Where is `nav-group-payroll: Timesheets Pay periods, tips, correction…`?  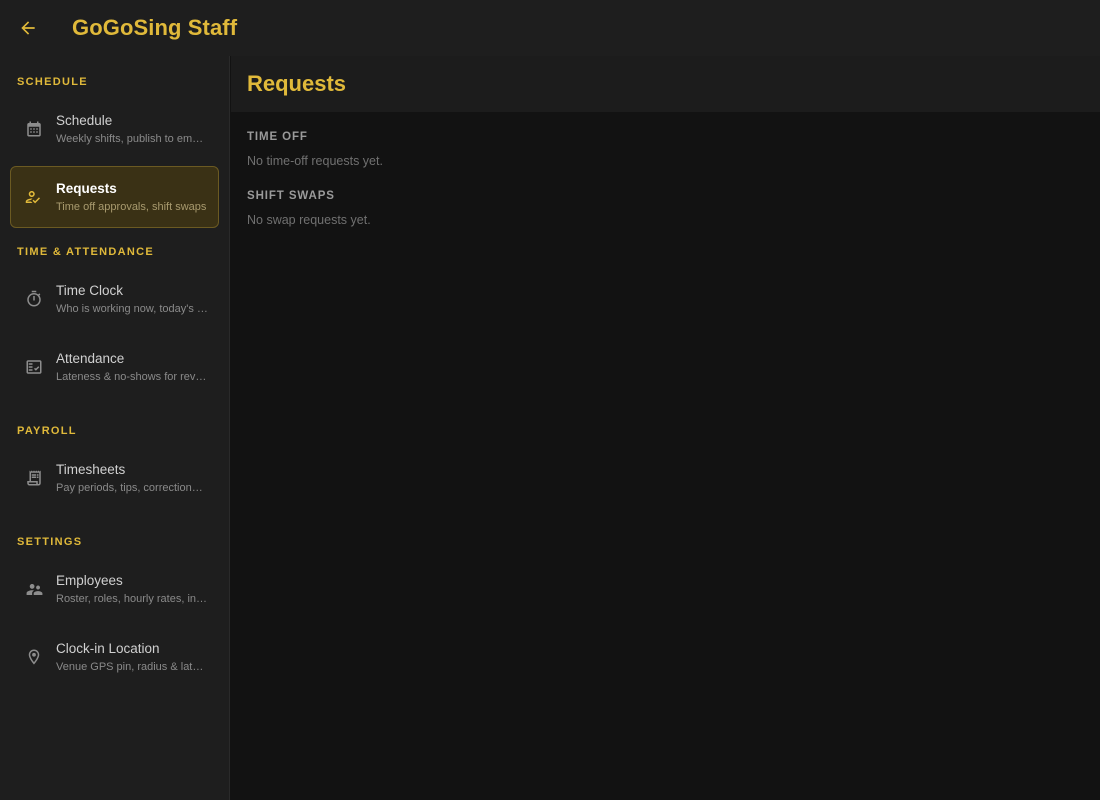
nav-group-payroll: Timesheets Pay periods, tips, correction… is located at coordinates (114, 478).